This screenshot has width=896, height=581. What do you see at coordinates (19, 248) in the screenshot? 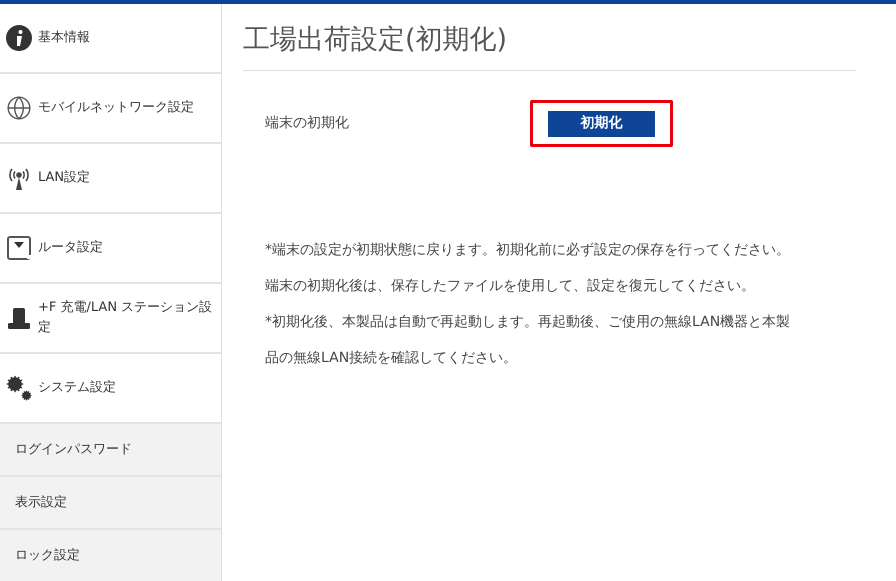
I see `router-icon` at bounding box center [19, 248].